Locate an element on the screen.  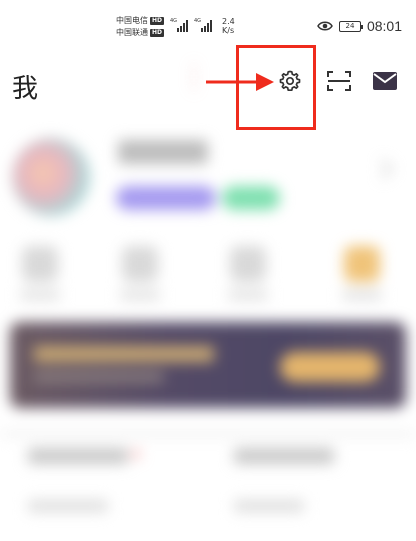
notification-dot is located at coordinates (136, 454).